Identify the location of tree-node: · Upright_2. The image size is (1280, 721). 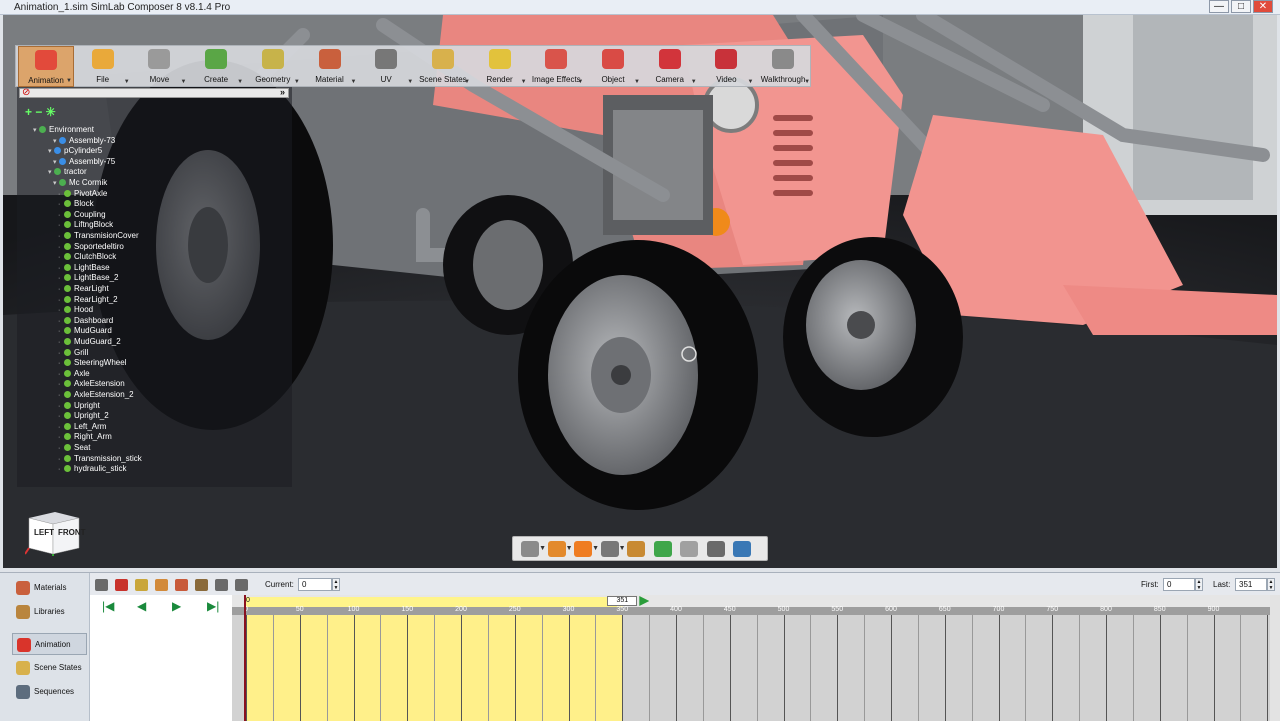
(83, 415).